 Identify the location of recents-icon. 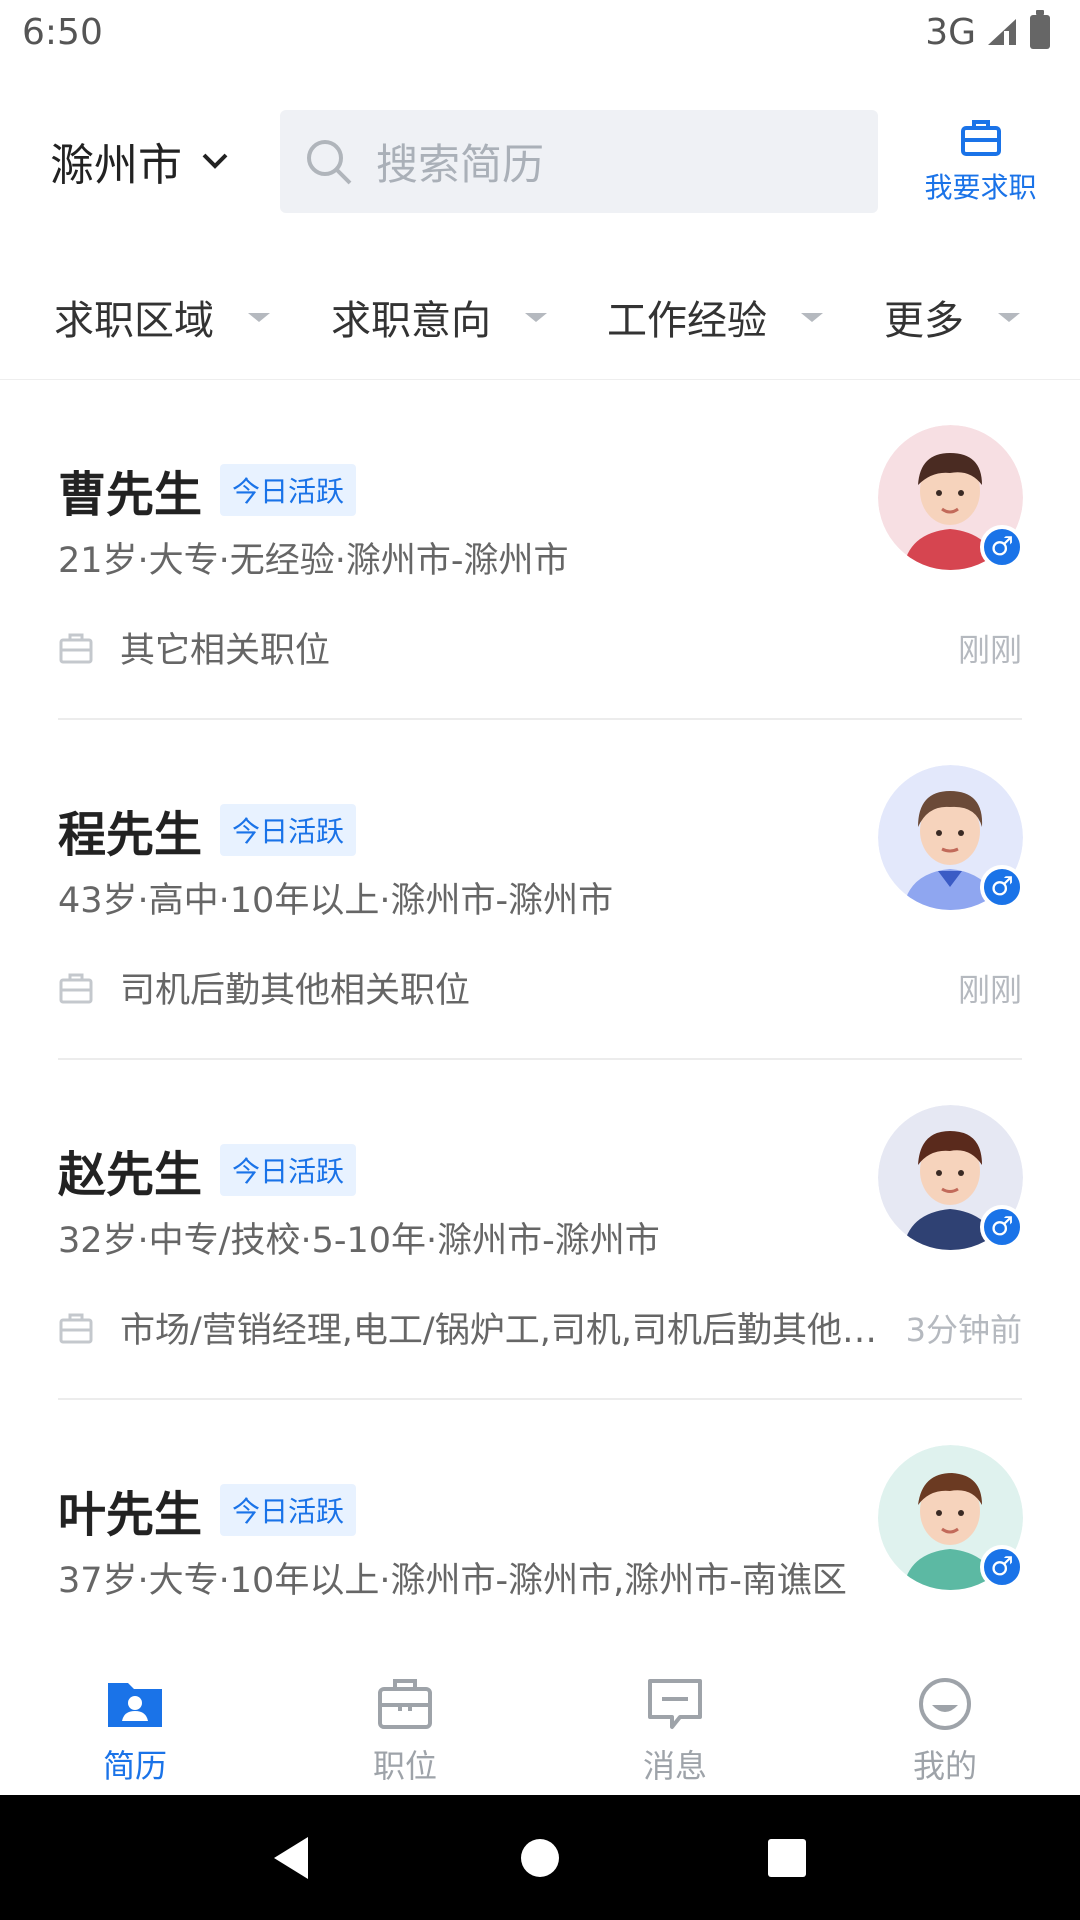
(787, 1858).